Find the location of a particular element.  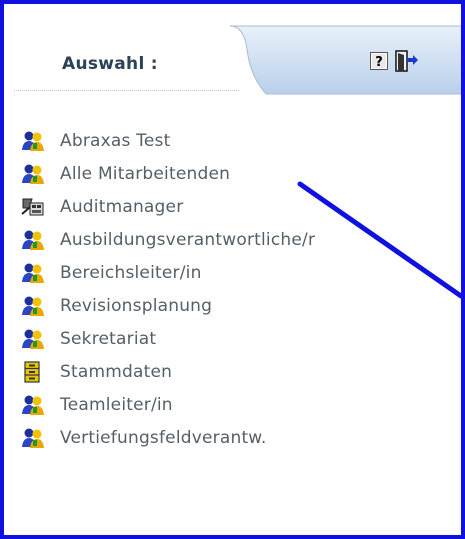

list-item: Ausbildungsverantwortliche/r is located at coordinates (167, 239).